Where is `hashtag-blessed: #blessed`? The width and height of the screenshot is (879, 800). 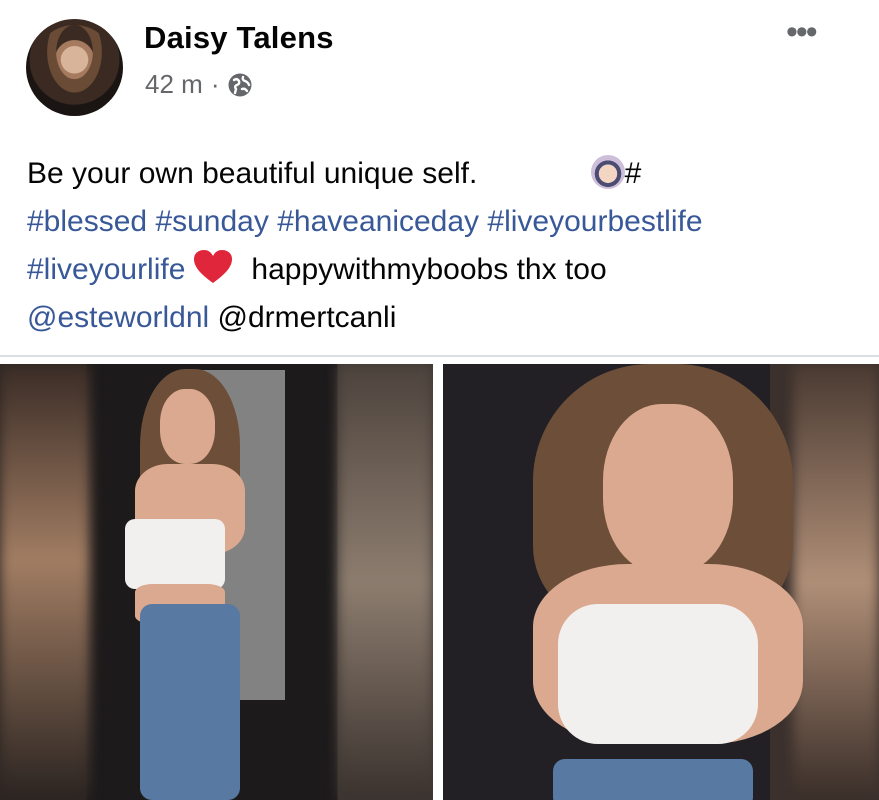 hashtag-blessed: #blessed is located at coordinates (87, 221).